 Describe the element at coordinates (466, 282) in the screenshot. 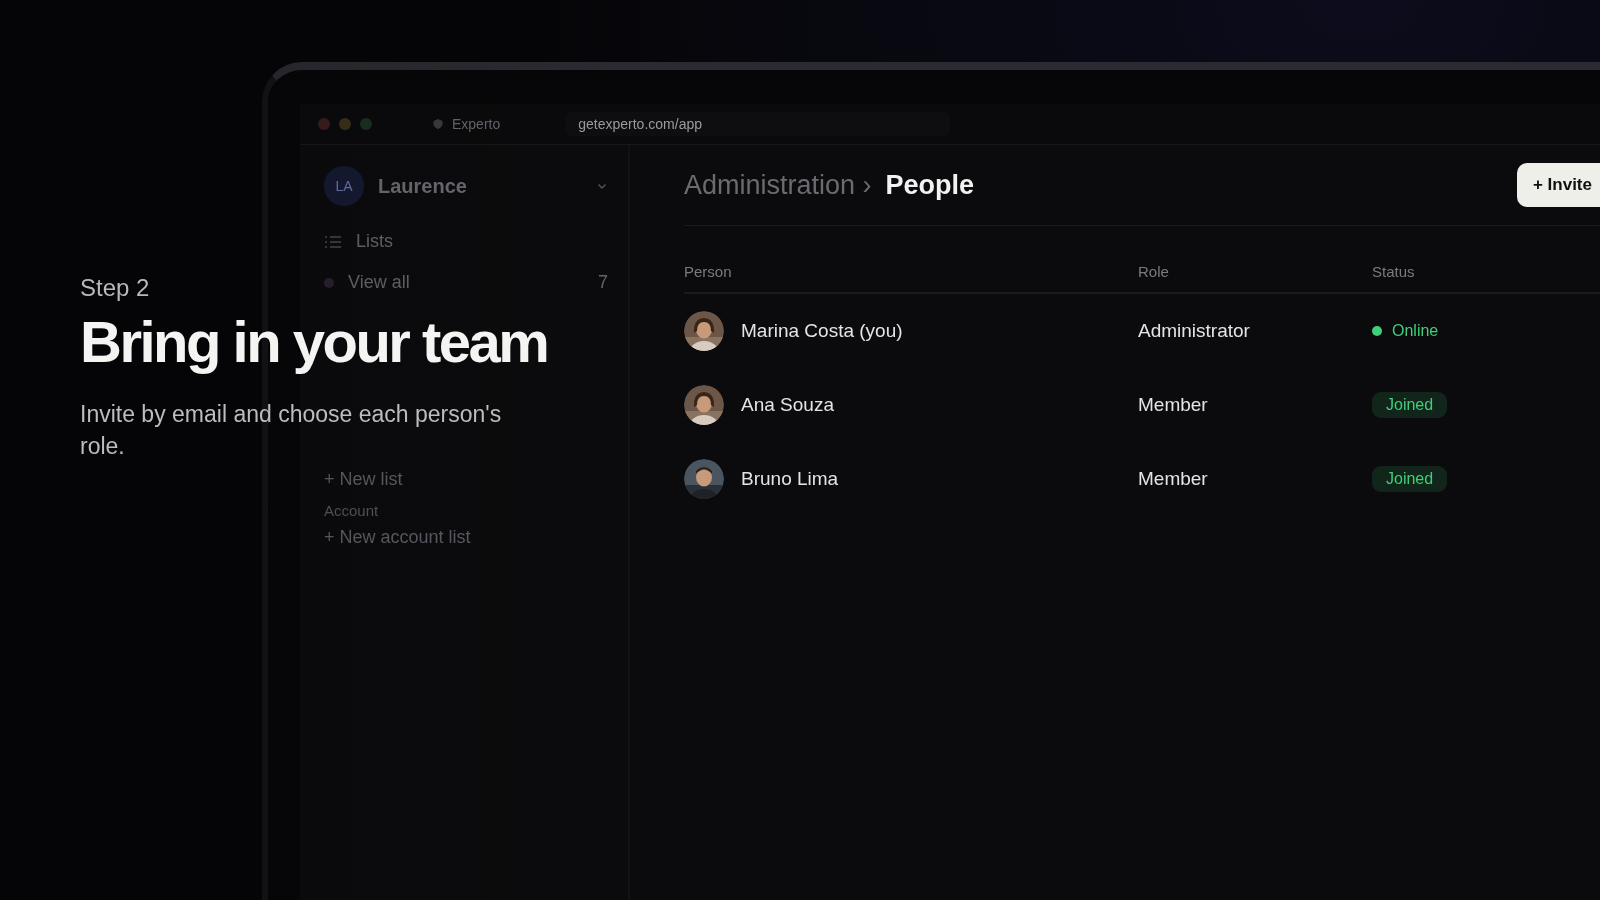

I see `sidebar-item: View all 7` at that location.